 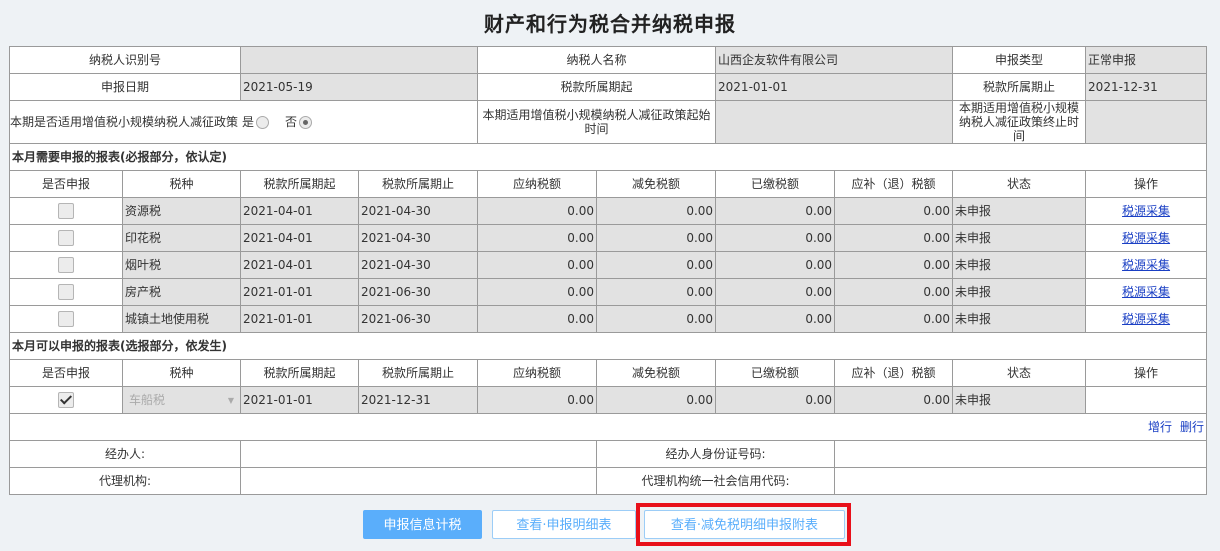 I want to click on row-actions: 增行 删行, so click(x=608, y=427).